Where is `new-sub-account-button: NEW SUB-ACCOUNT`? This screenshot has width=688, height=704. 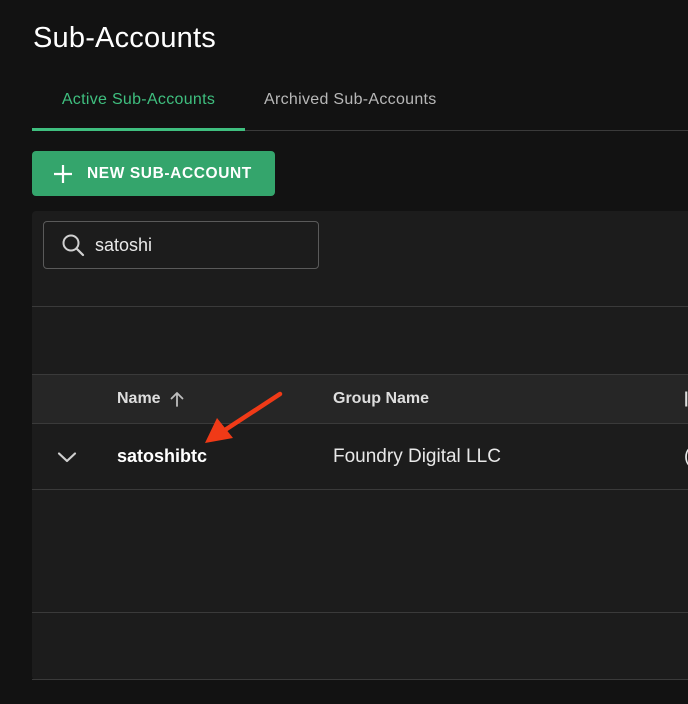 new-sub-account-button: NEW SUB-ACCOUNT is located at coordinates (153, 173).